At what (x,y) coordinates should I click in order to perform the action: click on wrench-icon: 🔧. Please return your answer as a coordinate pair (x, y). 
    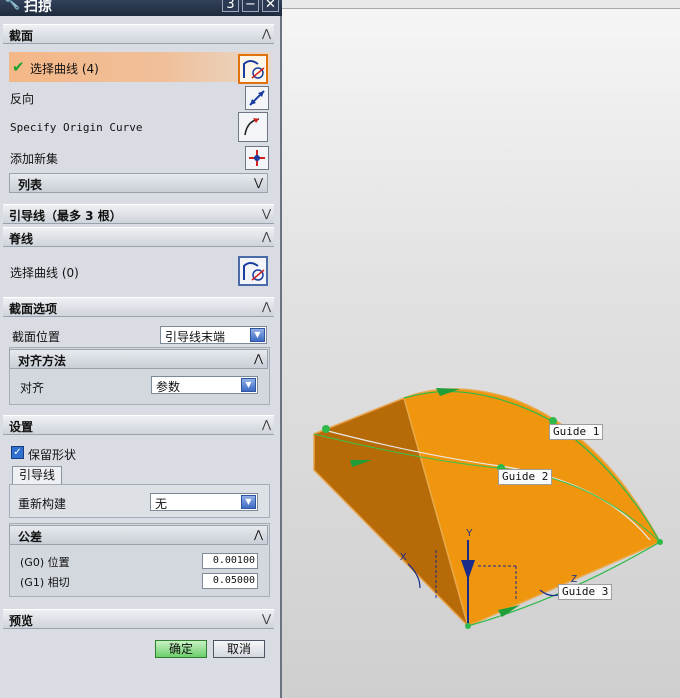
    Looking at the image, I should click on (12, 5).